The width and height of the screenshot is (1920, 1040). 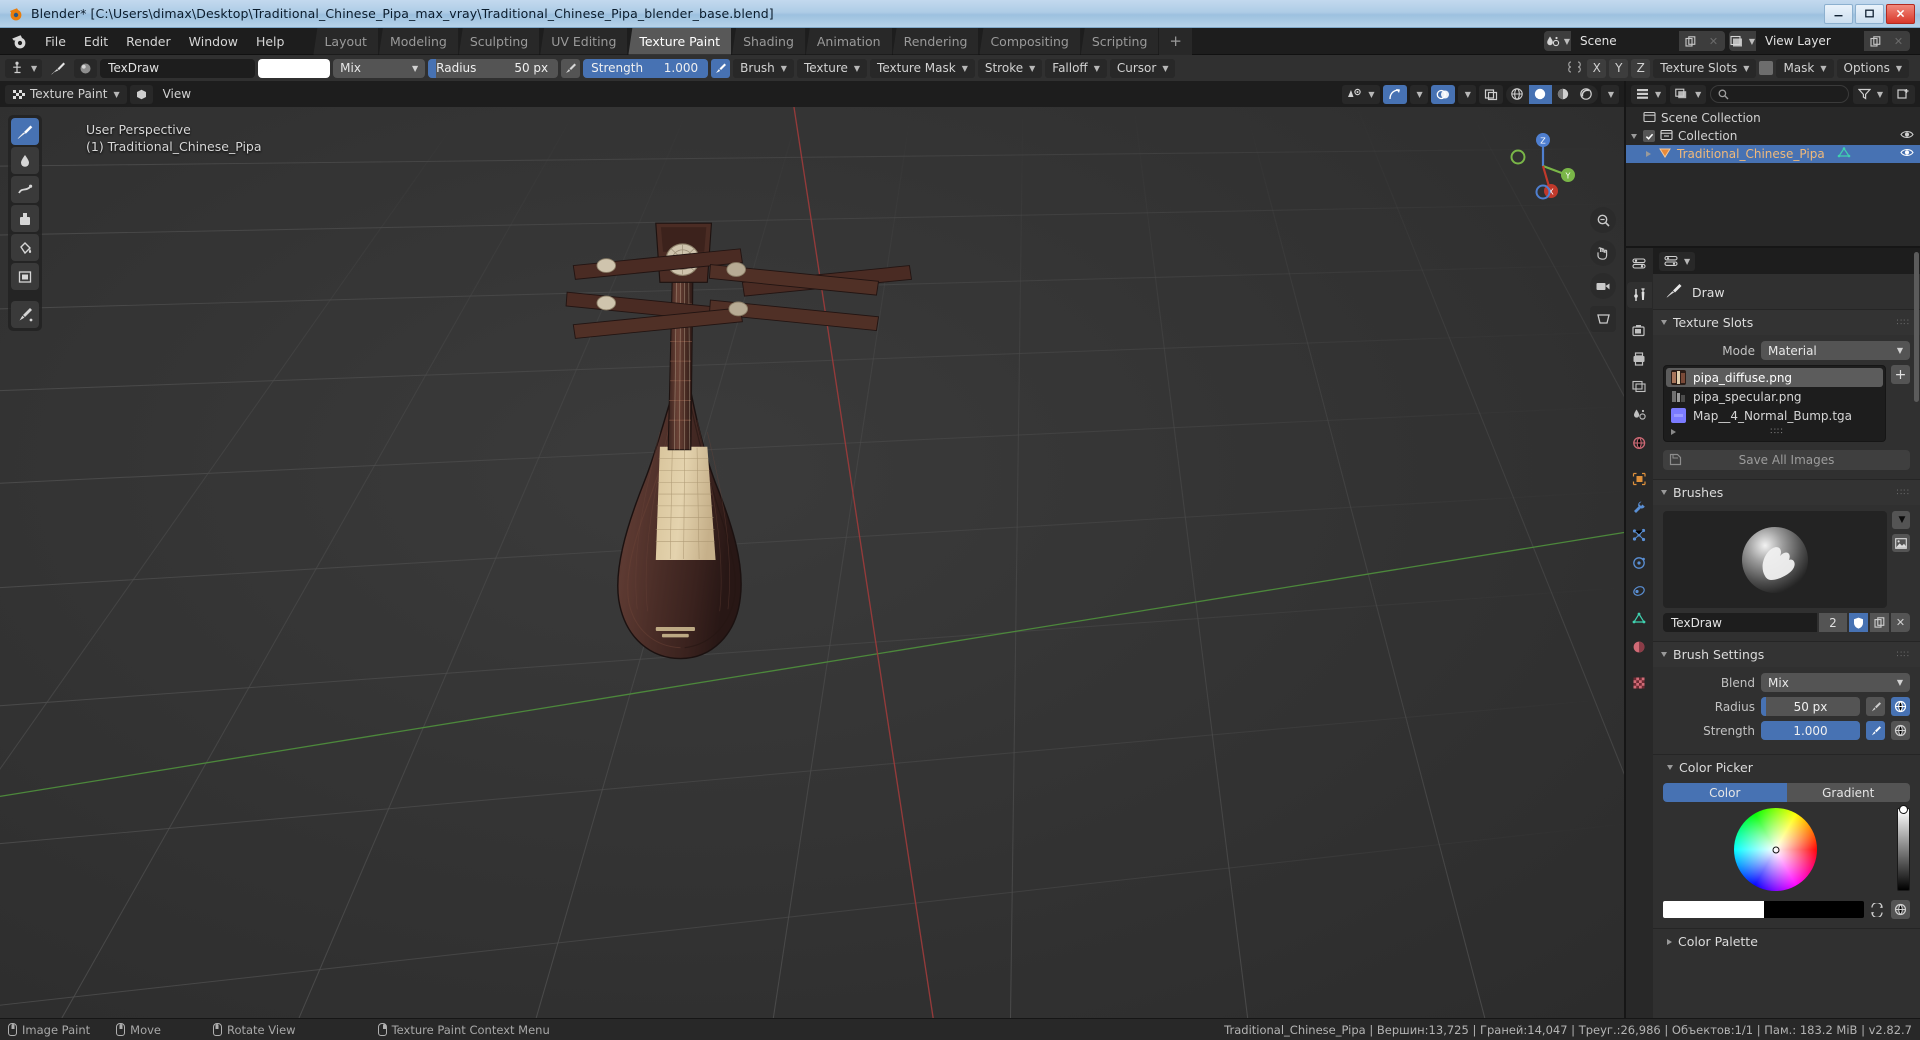 What do you see at coordinates (1786, 767) in the screenshot?
I see `panel-header-color-picker: Color Picker` at bounding box center [1786, 767].